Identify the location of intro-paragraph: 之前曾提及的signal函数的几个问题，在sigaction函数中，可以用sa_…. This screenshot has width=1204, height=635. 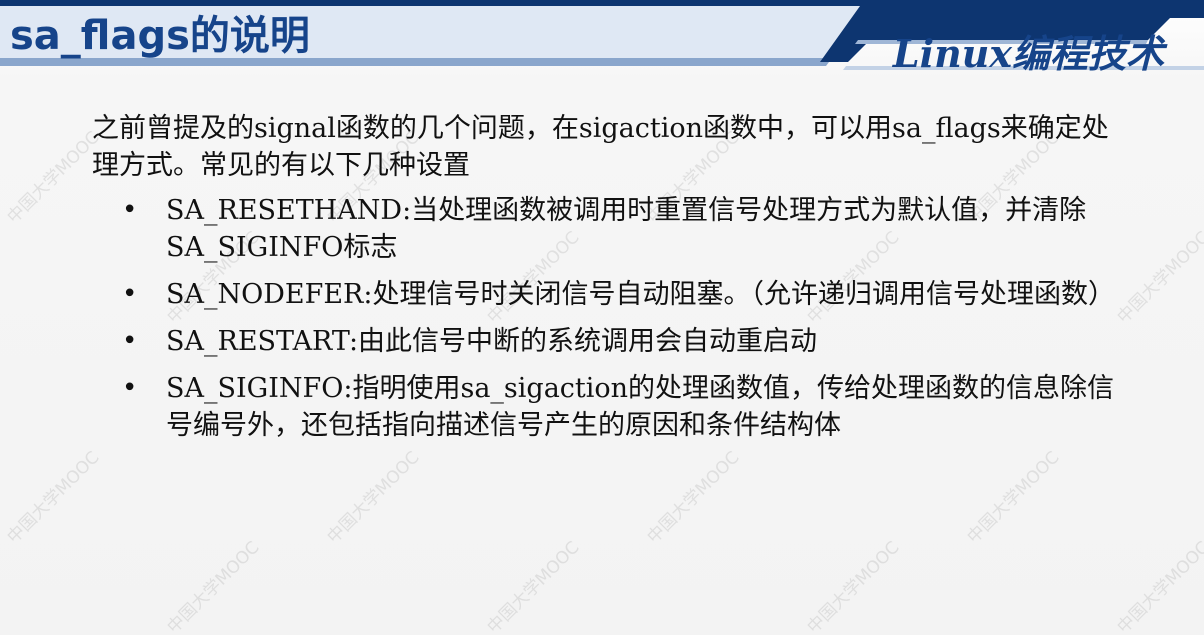
(600, 147).